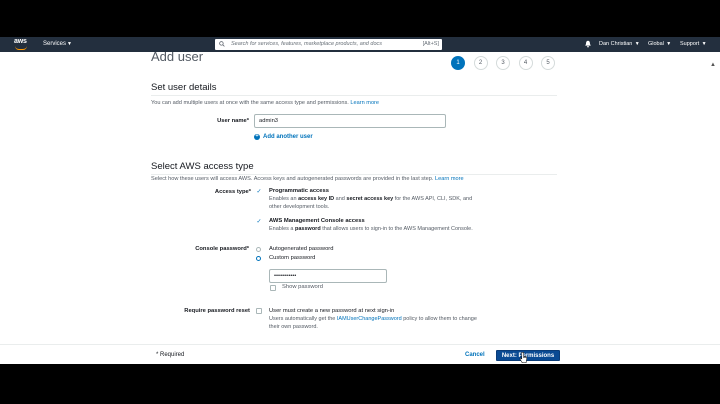 Image resolution: width=720 pixels, height=404 pixels. I want to click on next-permissions-button: Next: Permissions, so click(528, 355).